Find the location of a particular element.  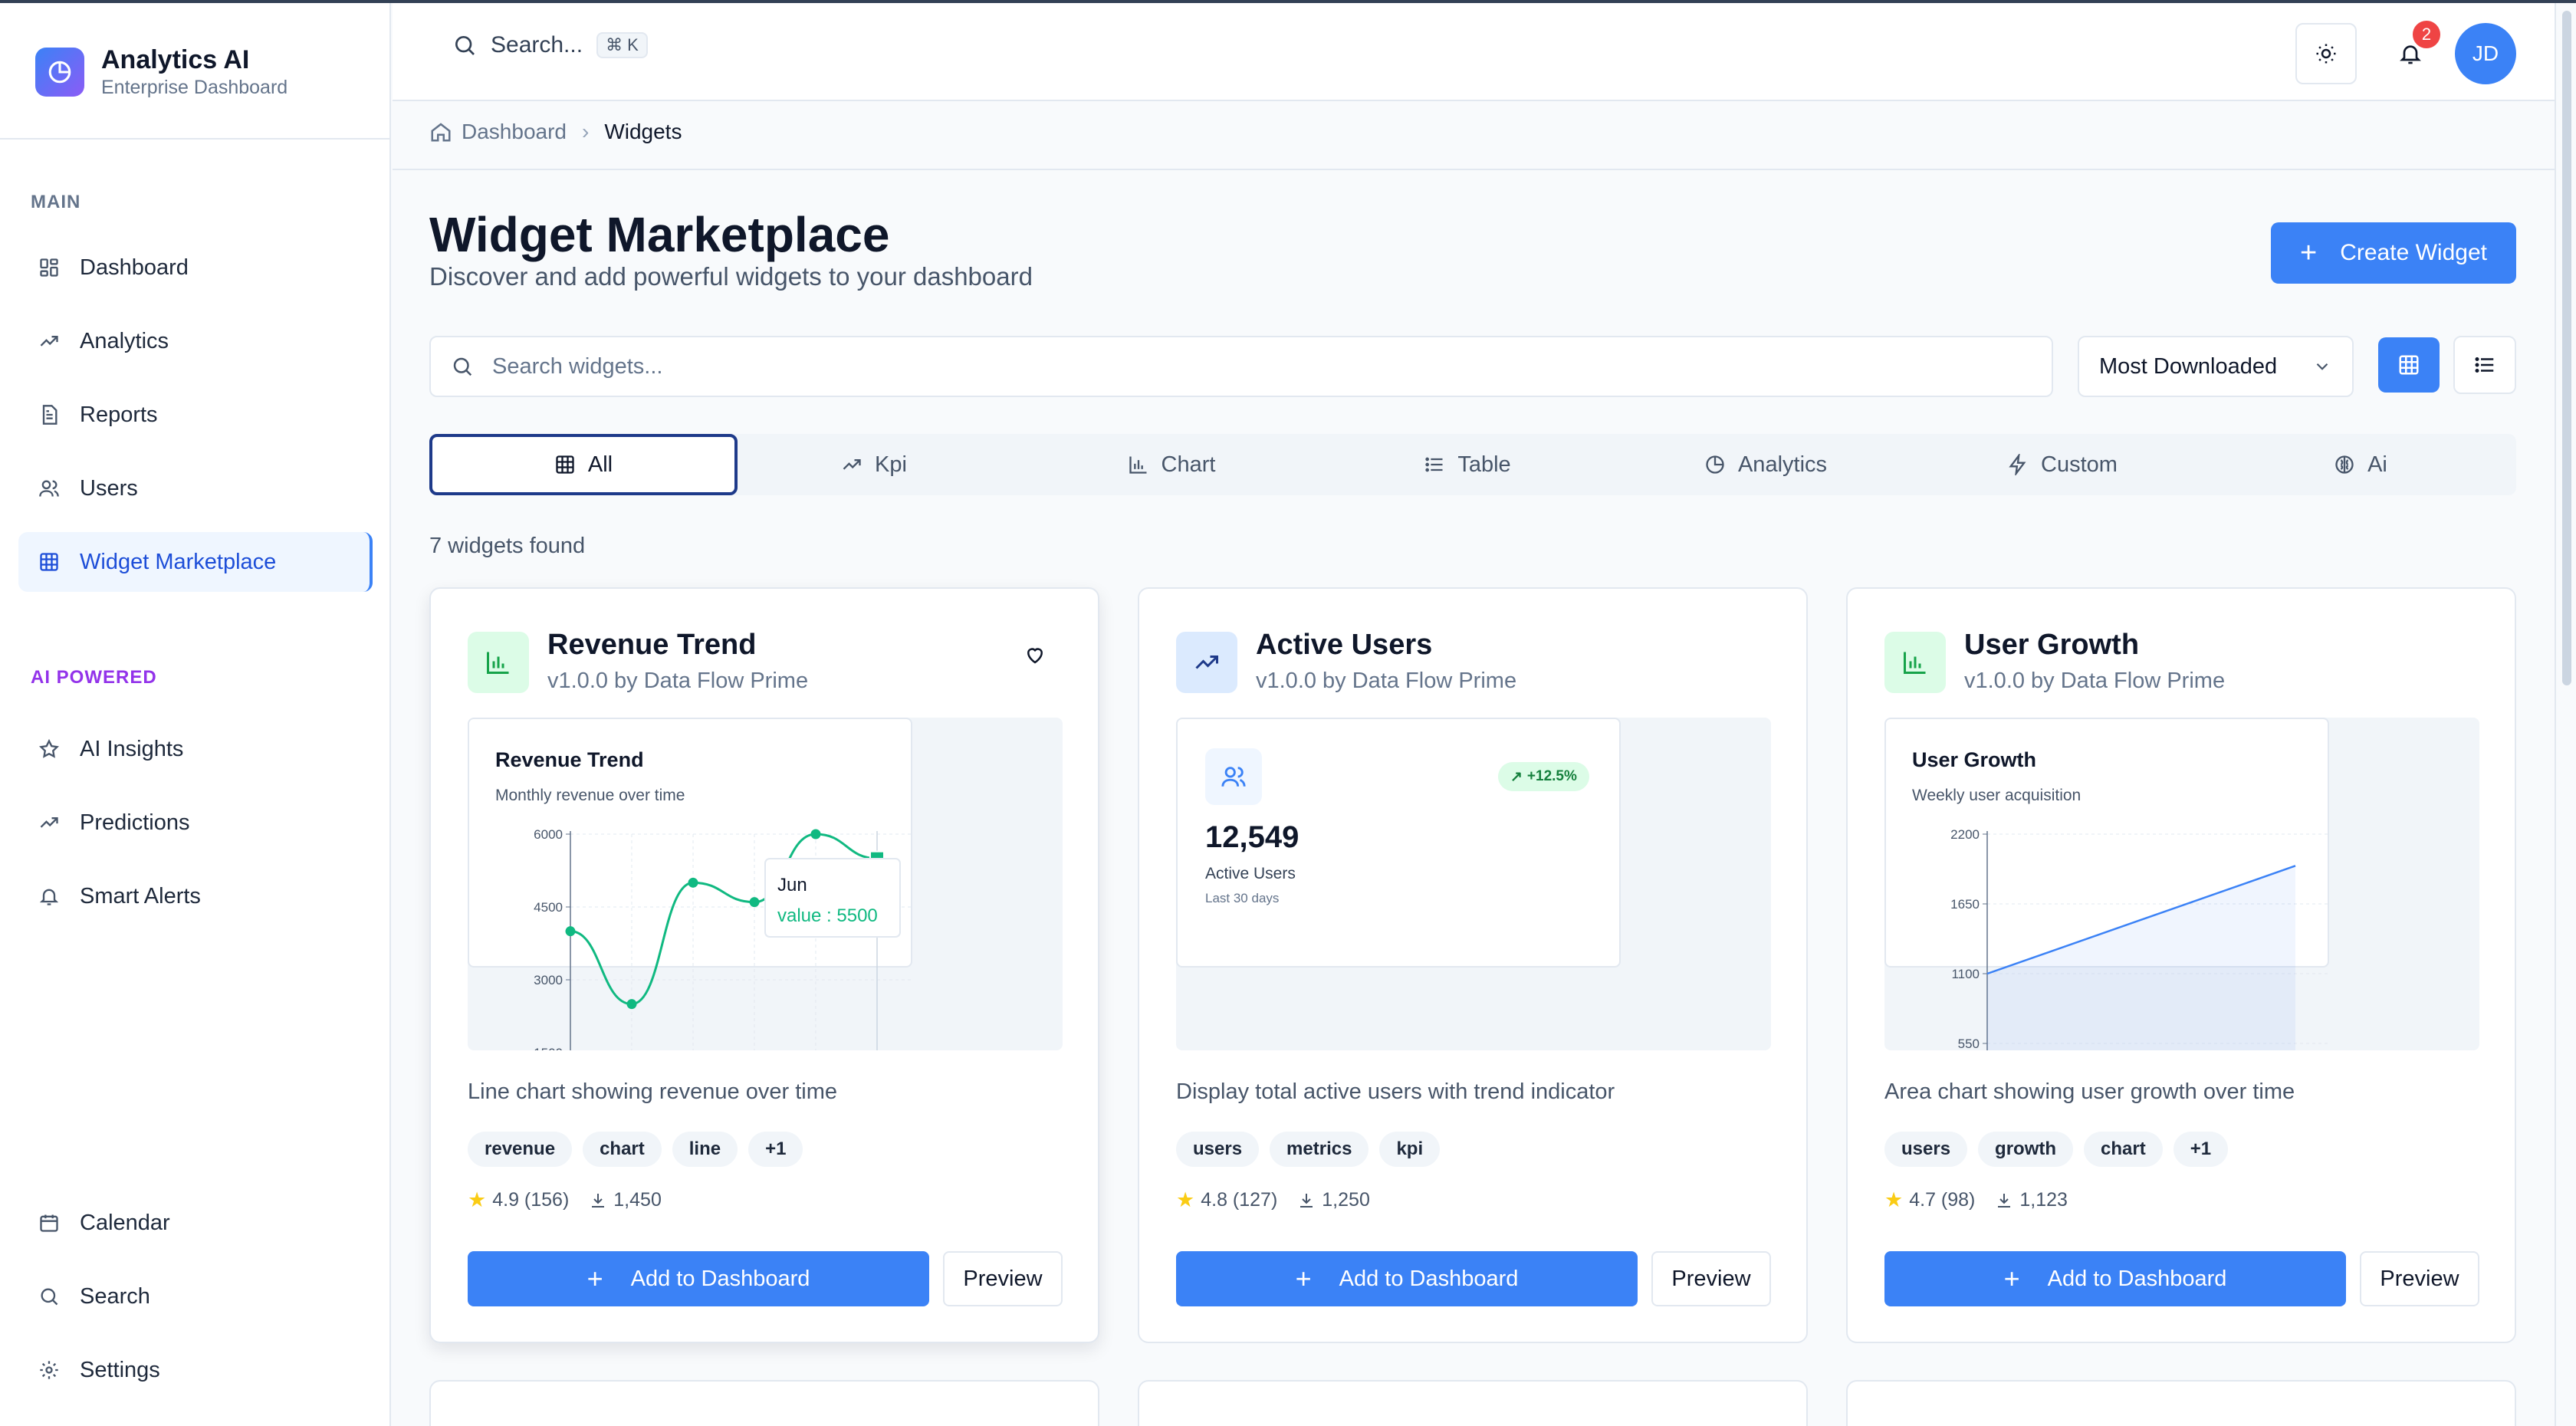

sidebar-item-users: Users is located at coordinates (195, 488).